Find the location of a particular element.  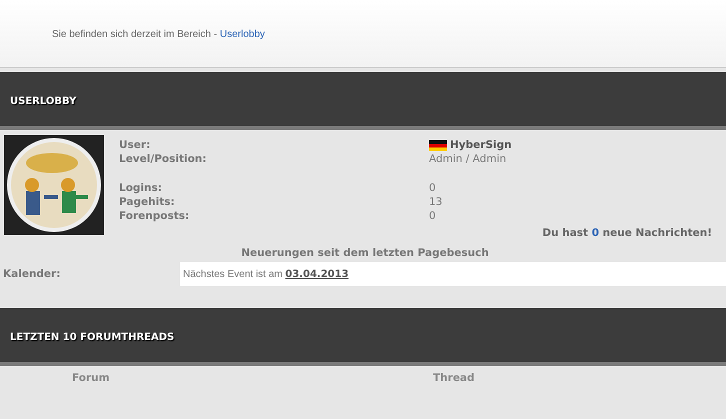

calendar-event: Nächstes Event ist am 03.04.2013 is located at coordinates (453, 274).